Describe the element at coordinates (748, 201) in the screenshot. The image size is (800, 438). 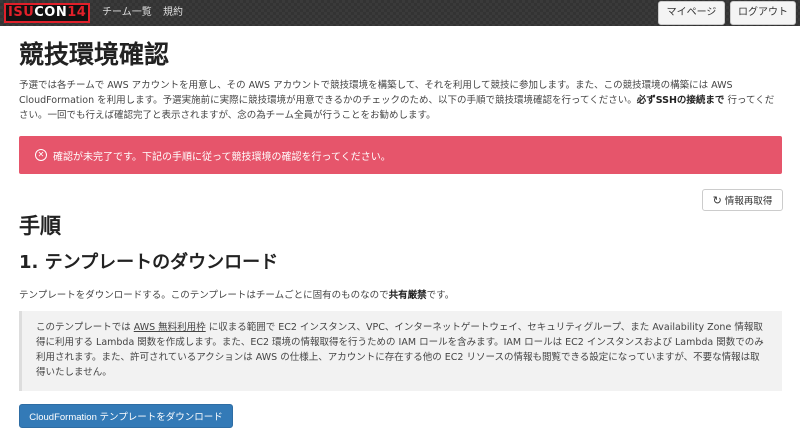
I see `refresh-button-label: 情報再取得` at that location.